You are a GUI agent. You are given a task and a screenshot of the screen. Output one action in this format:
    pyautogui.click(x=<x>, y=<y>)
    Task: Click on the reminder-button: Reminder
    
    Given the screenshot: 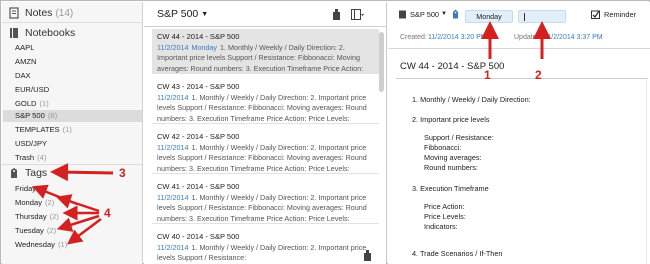 What is the action you would take?
    pyautogui.click(x=613, y=14)
    